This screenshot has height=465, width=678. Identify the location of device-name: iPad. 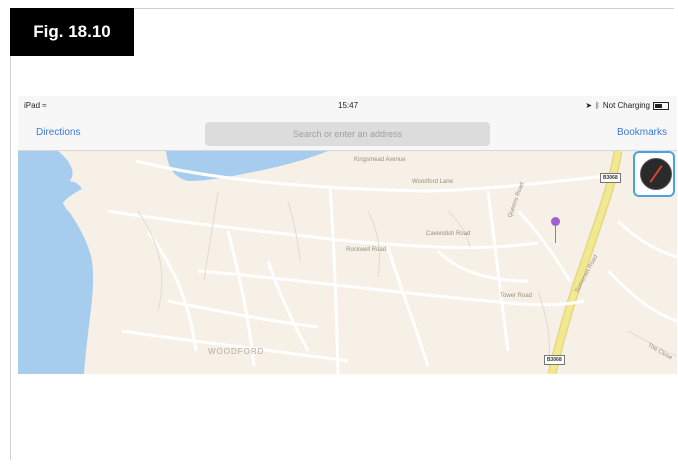
(32, 105).